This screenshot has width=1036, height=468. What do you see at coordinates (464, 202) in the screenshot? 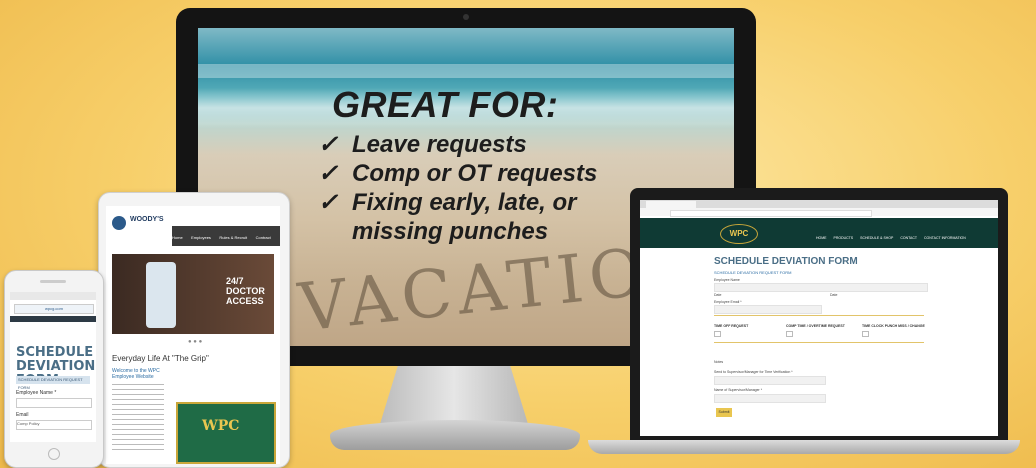
I see `promo-item-text: Fixing early, late, or` at bounding box center [464, 202].